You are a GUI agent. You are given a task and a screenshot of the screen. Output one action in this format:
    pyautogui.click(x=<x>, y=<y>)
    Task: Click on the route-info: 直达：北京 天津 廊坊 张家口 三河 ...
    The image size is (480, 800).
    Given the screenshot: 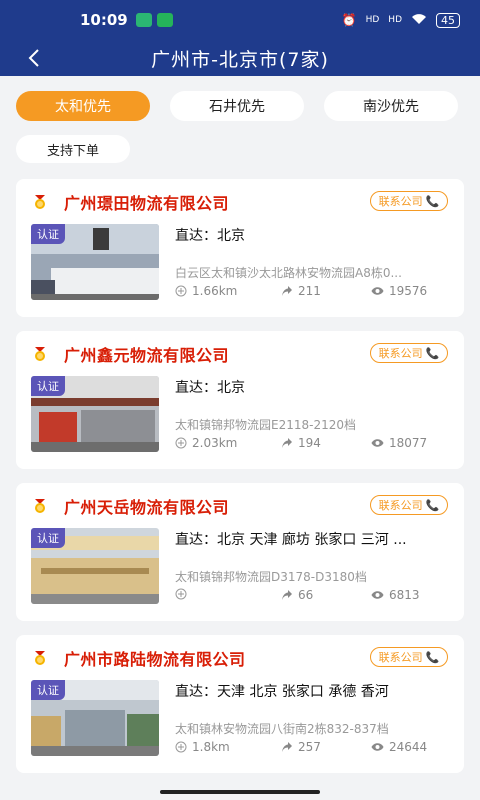 What is the action you would take?
    pyautogui.click(x=291, y=540)
    